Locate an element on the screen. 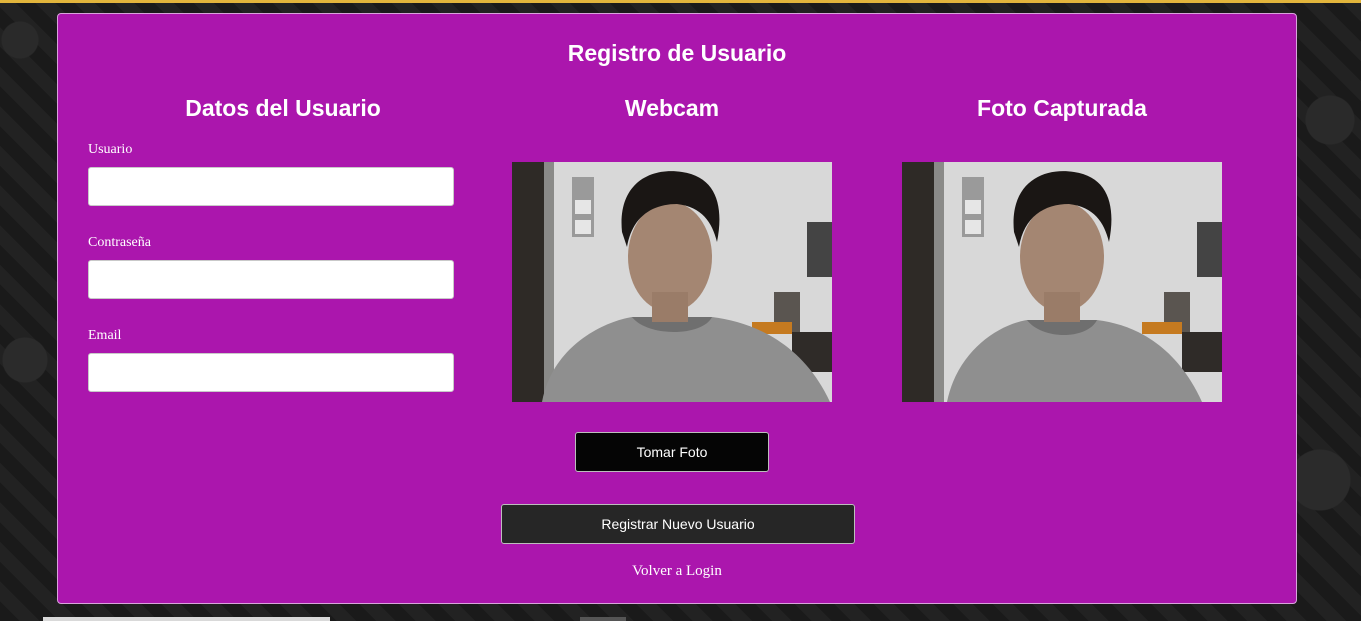  webcam-feed is located at coordinates (672, 282).